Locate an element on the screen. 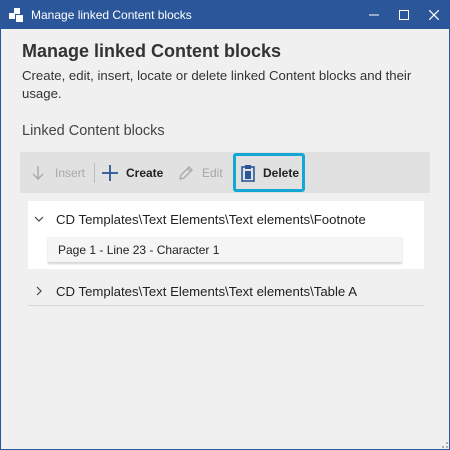  dialog-heading: Manage linked Content blocks is located at coordinates (152, 51).